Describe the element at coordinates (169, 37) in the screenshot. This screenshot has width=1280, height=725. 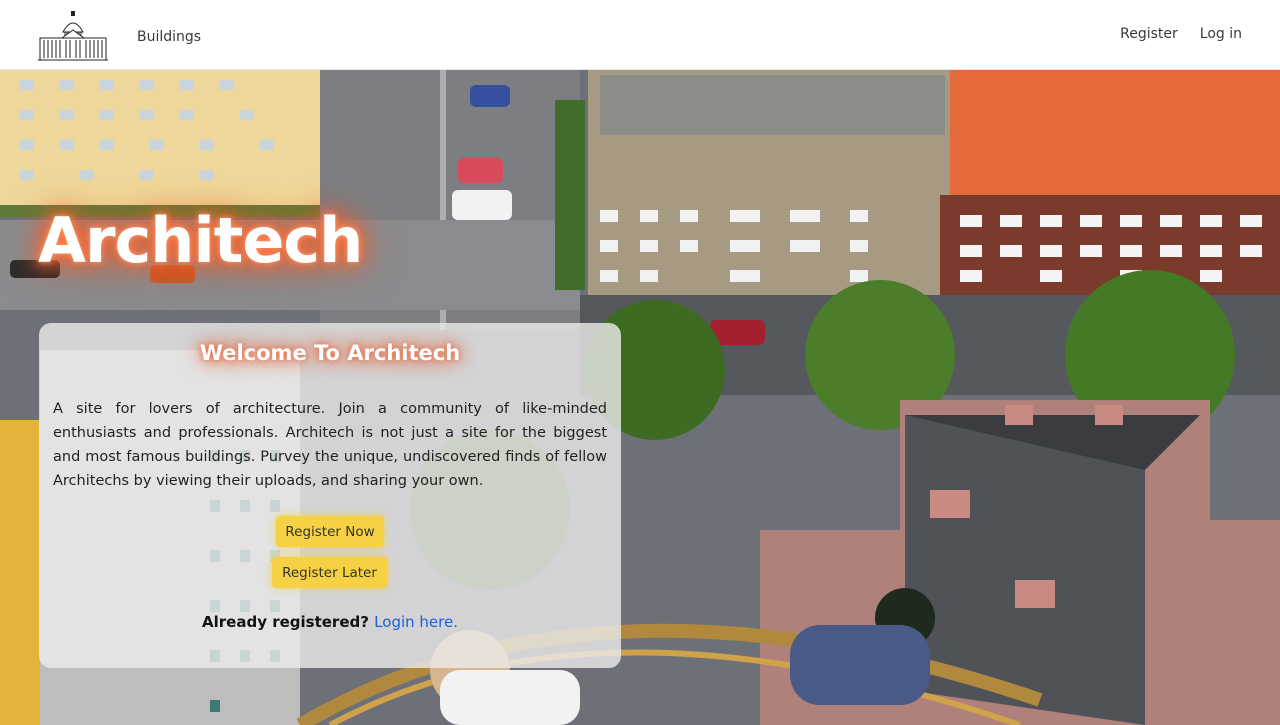
I see `nav-buildings-link: Buildings` at that location.